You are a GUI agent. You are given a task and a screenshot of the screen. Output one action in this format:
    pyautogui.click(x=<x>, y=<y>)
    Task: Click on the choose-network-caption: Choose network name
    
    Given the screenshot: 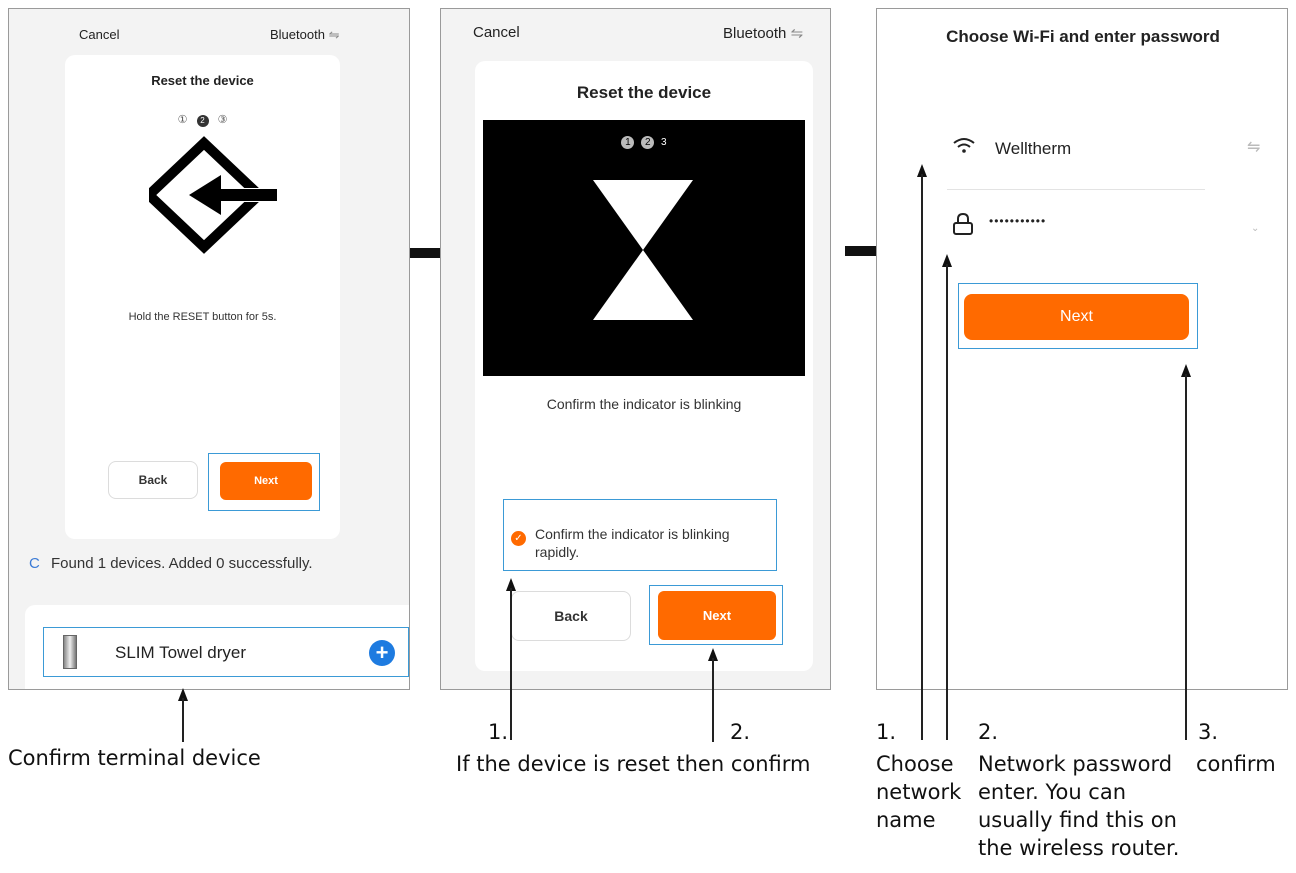 What is the action you would take?
    pyautogui.click(x=918, y=792)
    